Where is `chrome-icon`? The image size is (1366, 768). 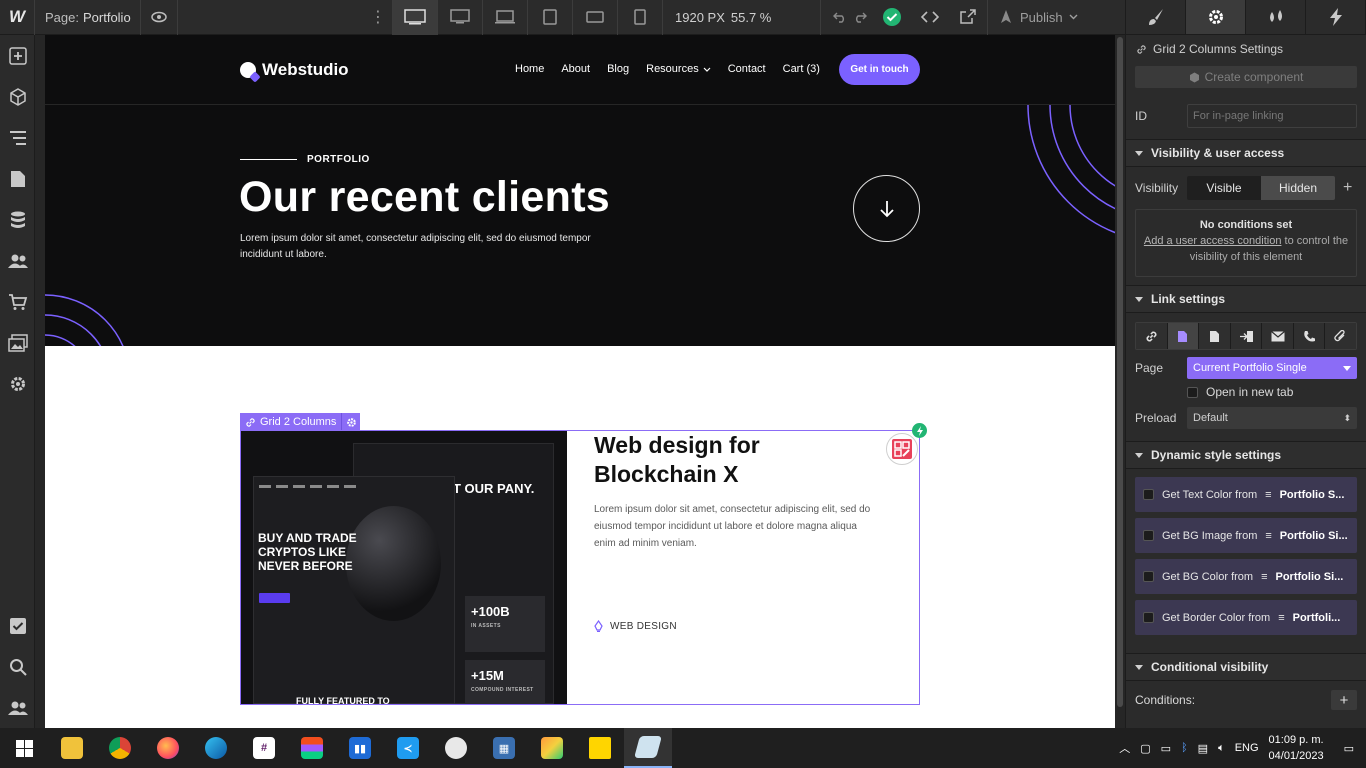
chrome-icon is located at coordinates (120, 748).